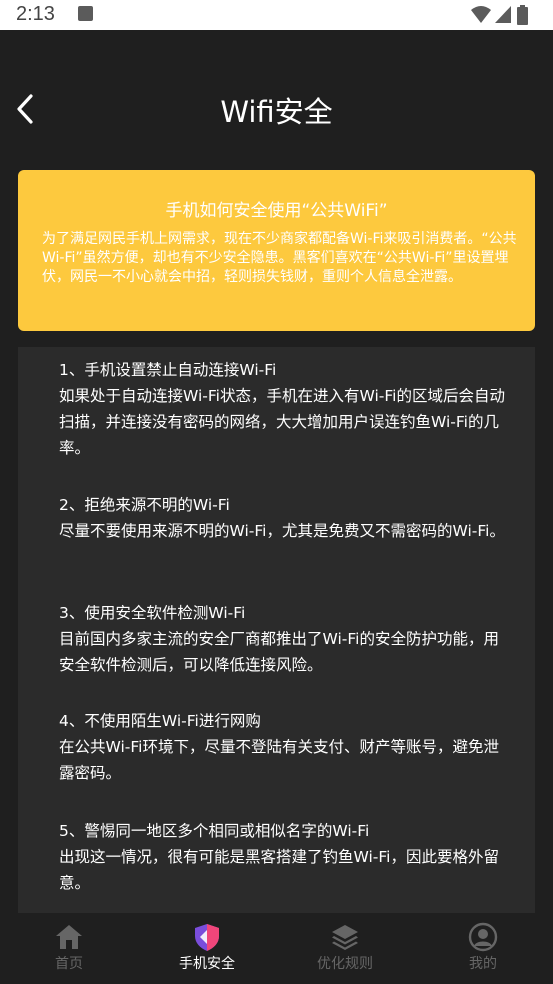  I want to click on cell-signal-icon, so click(503, 14).